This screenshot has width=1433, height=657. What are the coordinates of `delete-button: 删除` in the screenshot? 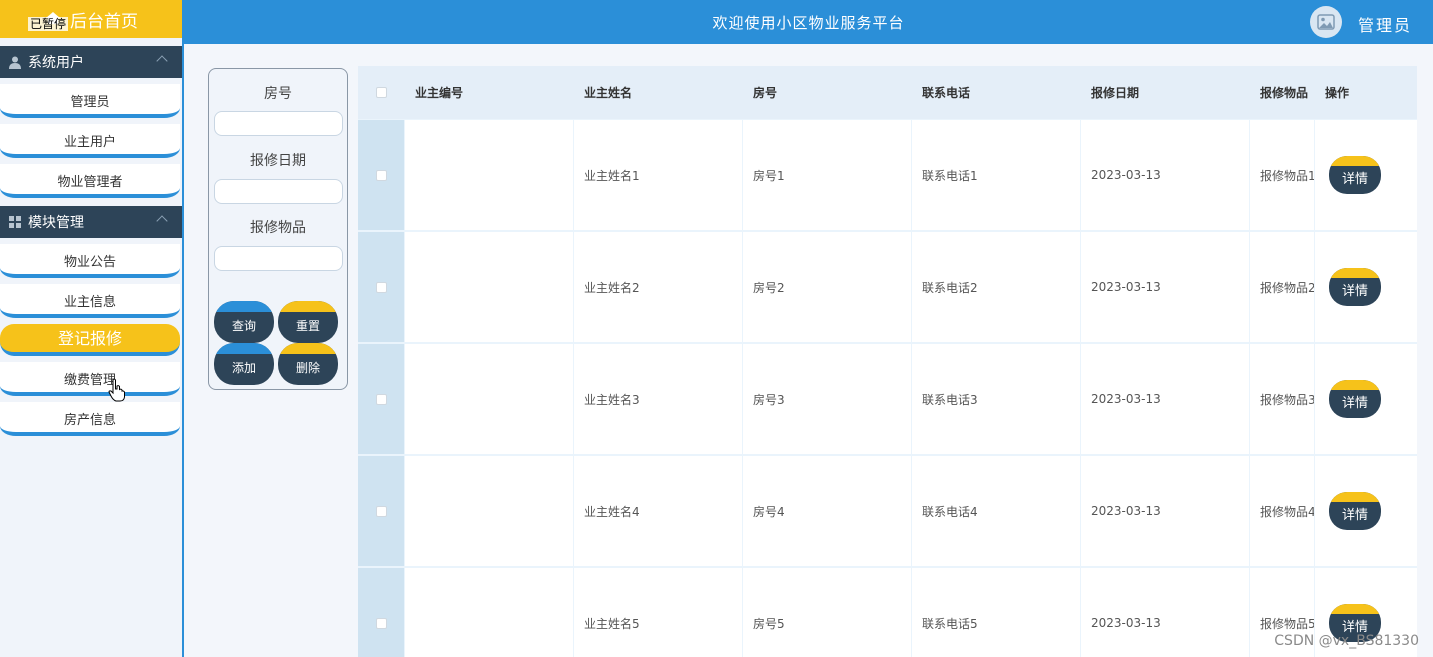 It's located at (308, 364).